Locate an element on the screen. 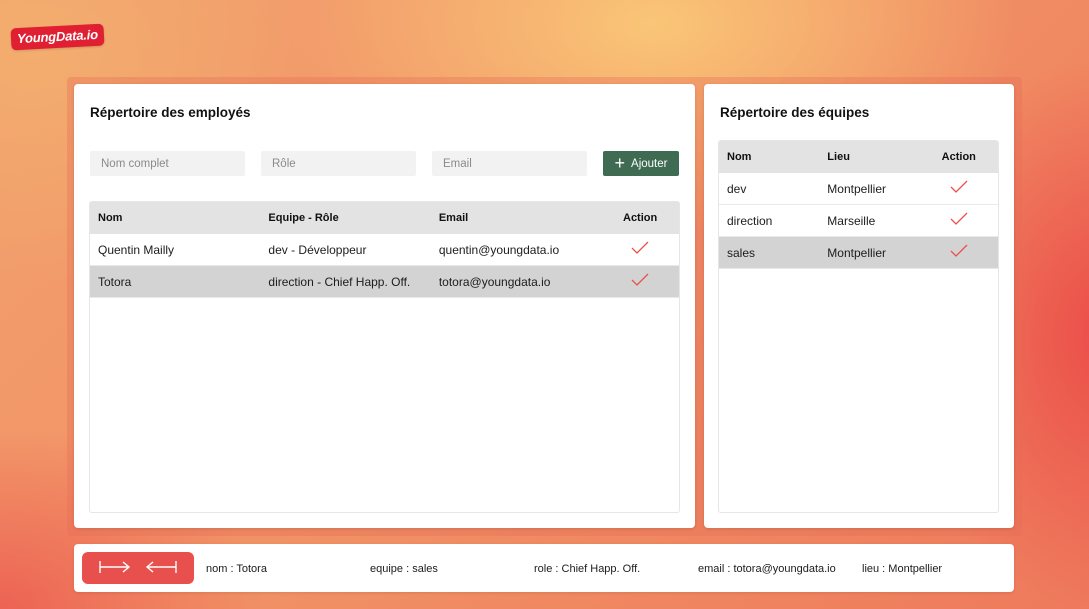 The image size is (1089, 609). selected-location: lieu : Montpellier is located at coordinates (902, 569).